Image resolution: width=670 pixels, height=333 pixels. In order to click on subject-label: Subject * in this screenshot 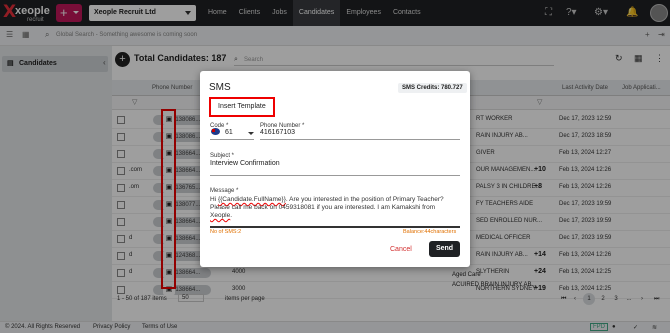, I will do `click(222, 156)`.